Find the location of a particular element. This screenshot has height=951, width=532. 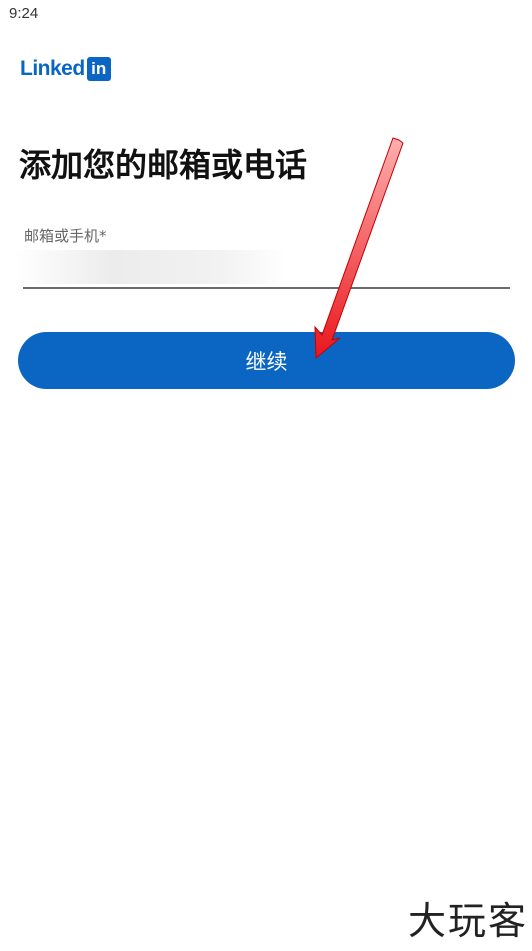

logo-in-badge: in is located at coordinates (98, 69).